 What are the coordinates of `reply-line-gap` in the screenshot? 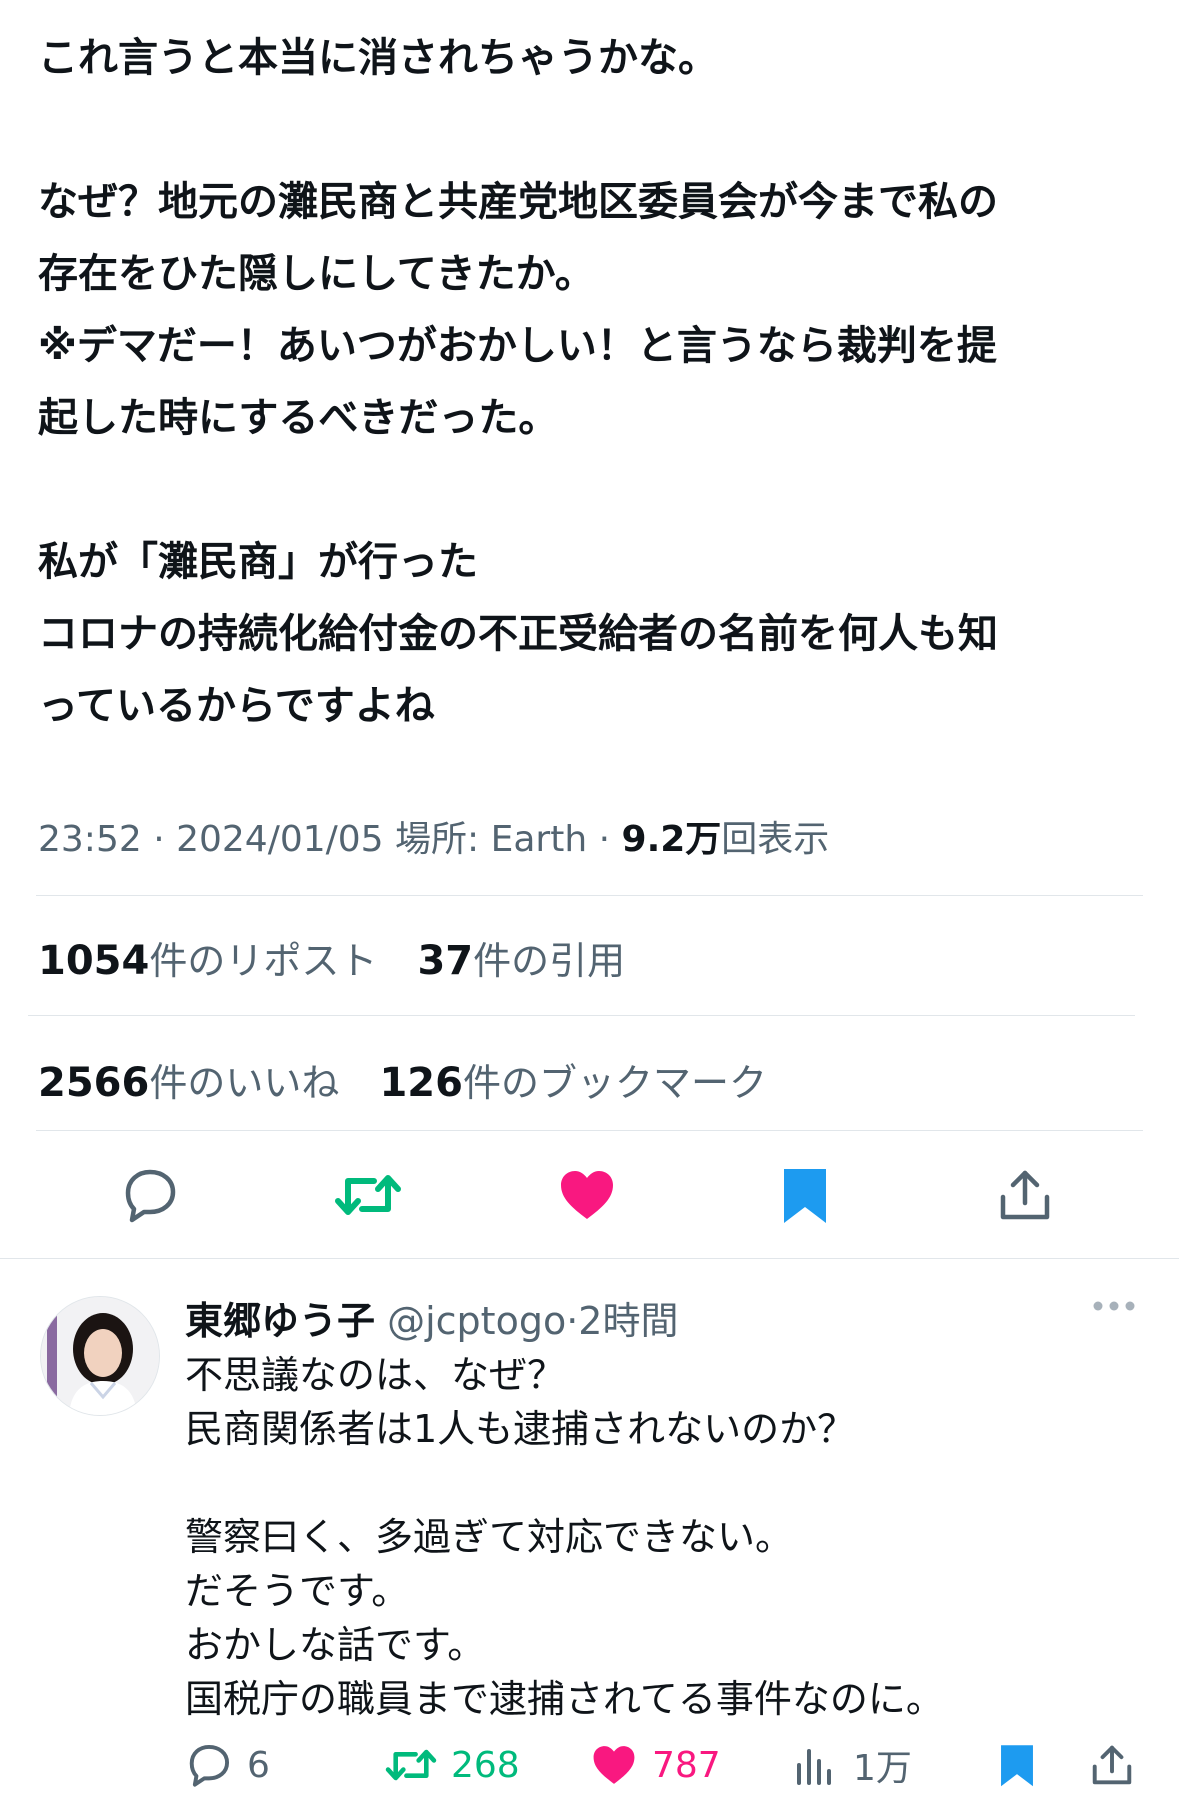 It's located at (564, 1483).